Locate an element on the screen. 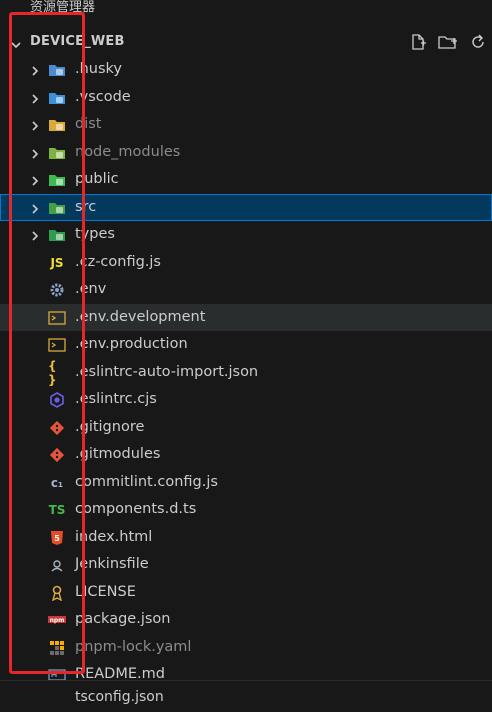 This screenshot has height=712, width=492. tree-item-label: .gitmodules is located at coordinates (118, 454).